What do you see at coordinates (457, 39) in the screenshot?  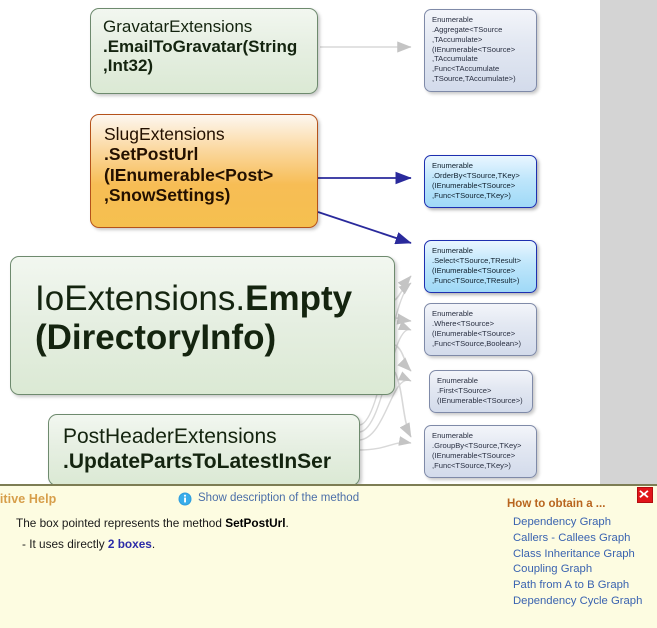 I see `lib-line: ,TAccumulate>` at bounding box center [457, 39].